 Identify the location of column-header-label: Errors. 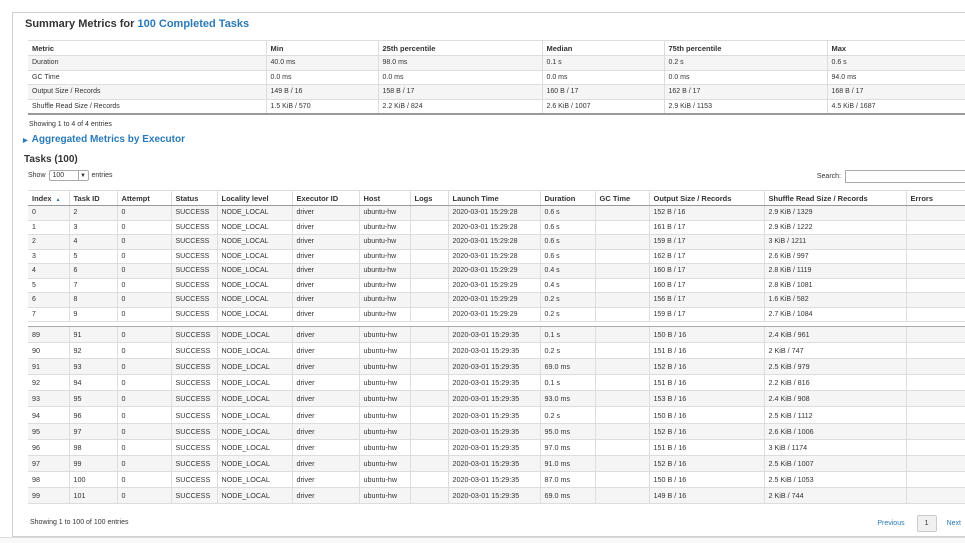
(922, 198).